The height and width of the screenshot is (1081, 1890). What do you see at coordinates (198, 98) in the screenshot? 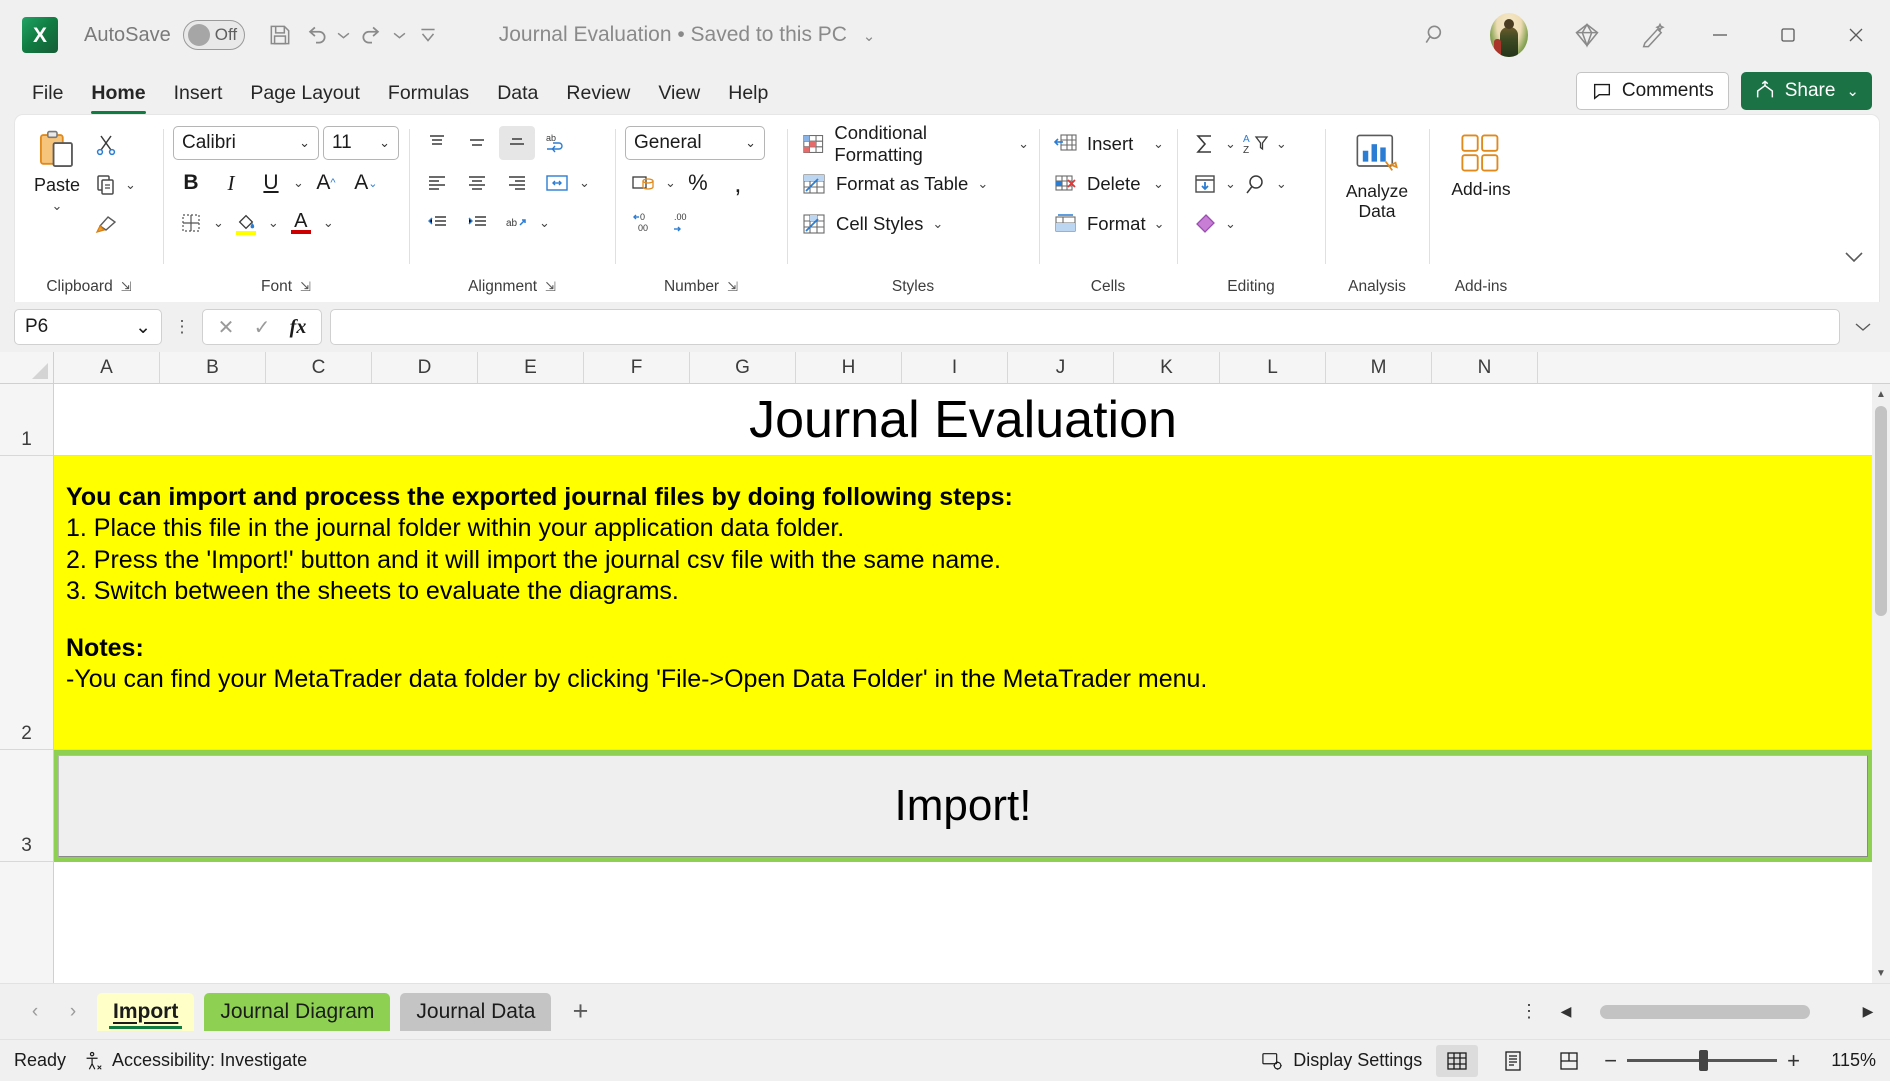
I see `tab-insert: Insert` at bounding box center [198, 98].